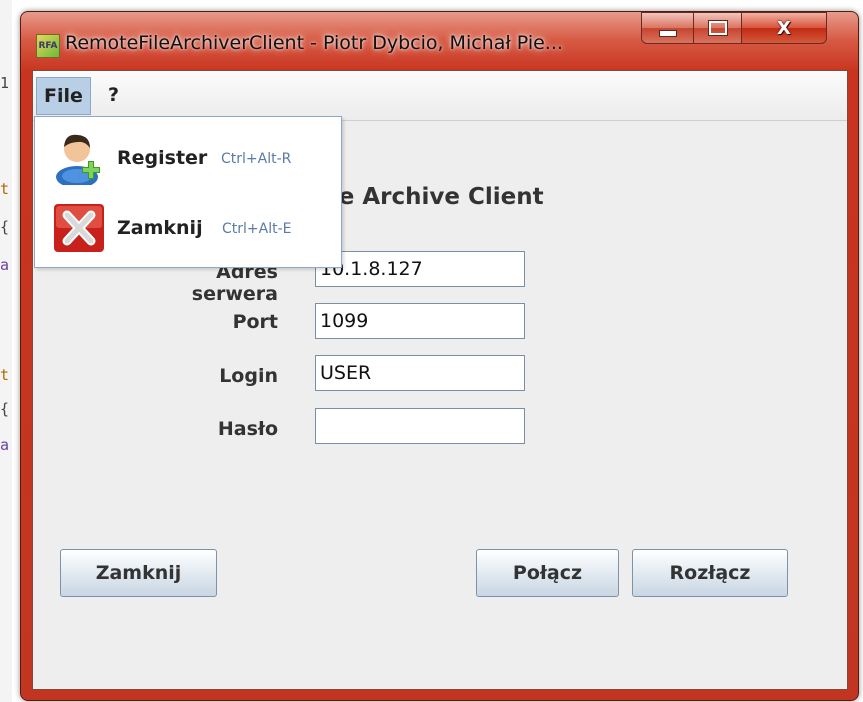 The width and height of the screenshot is (863, 702). What do you see at coordinates (5, 83) in the screenshot?
I see `background-code-fragment: 1` at bounding box center [5, 83].